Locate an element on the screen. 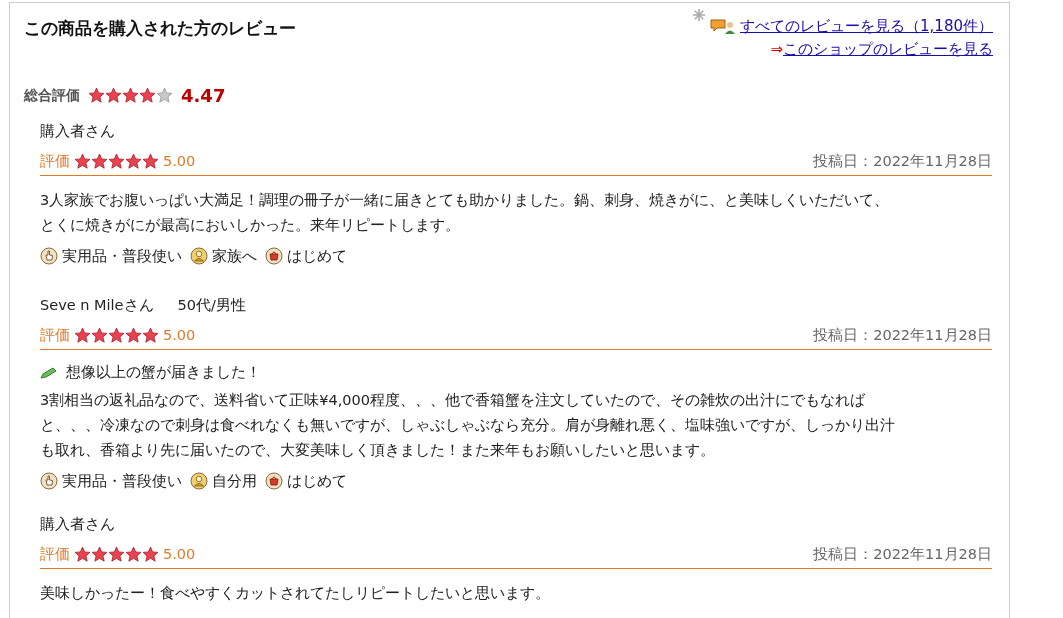 Image resolution: width=1063 pixels, height=618 pixels. pencil-icon is located at coordinates (49, 372).